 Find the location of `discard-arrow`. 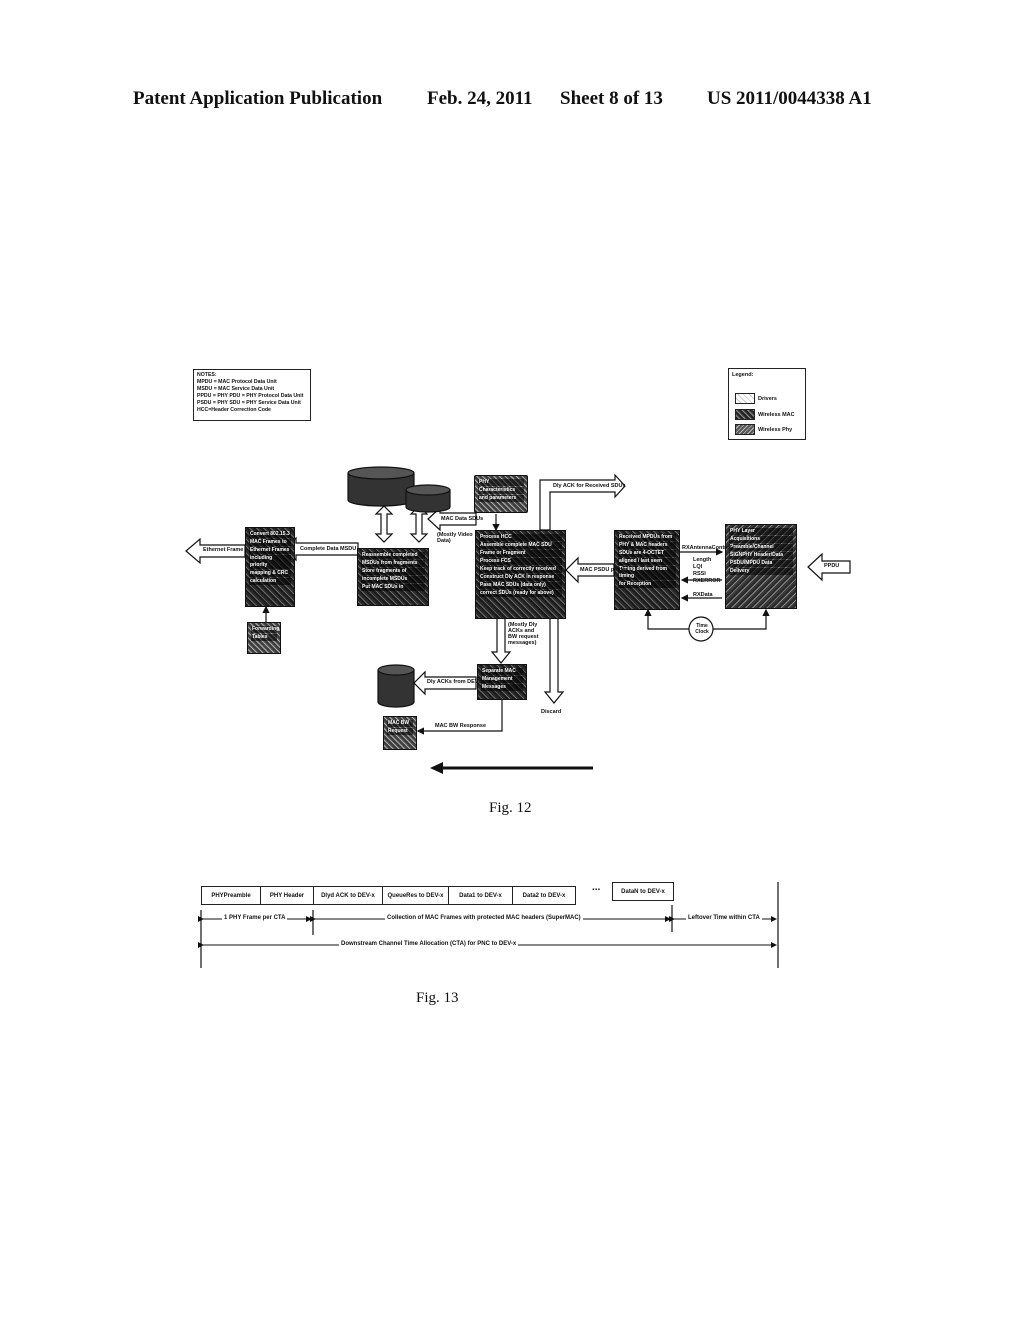

discard-arrow is located at coordinates (554, 660).